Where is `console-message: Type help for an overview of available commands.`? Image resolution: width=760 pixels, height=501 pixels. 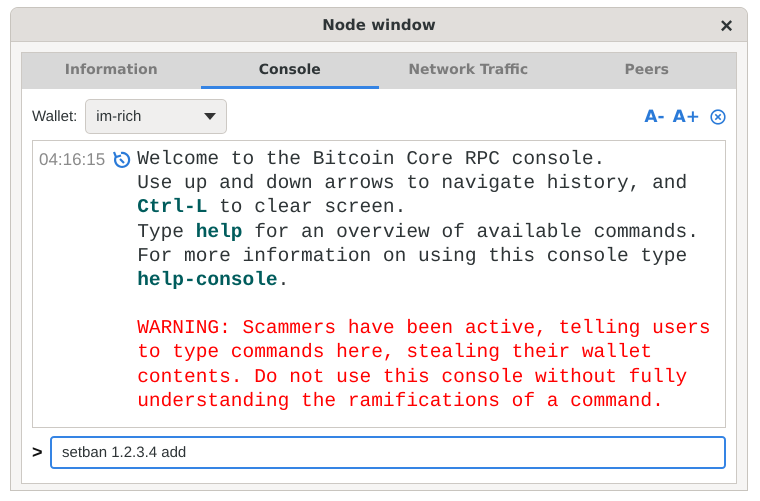 console-message: Type help for an overview of available commands. is located at coordinates (418, 232).